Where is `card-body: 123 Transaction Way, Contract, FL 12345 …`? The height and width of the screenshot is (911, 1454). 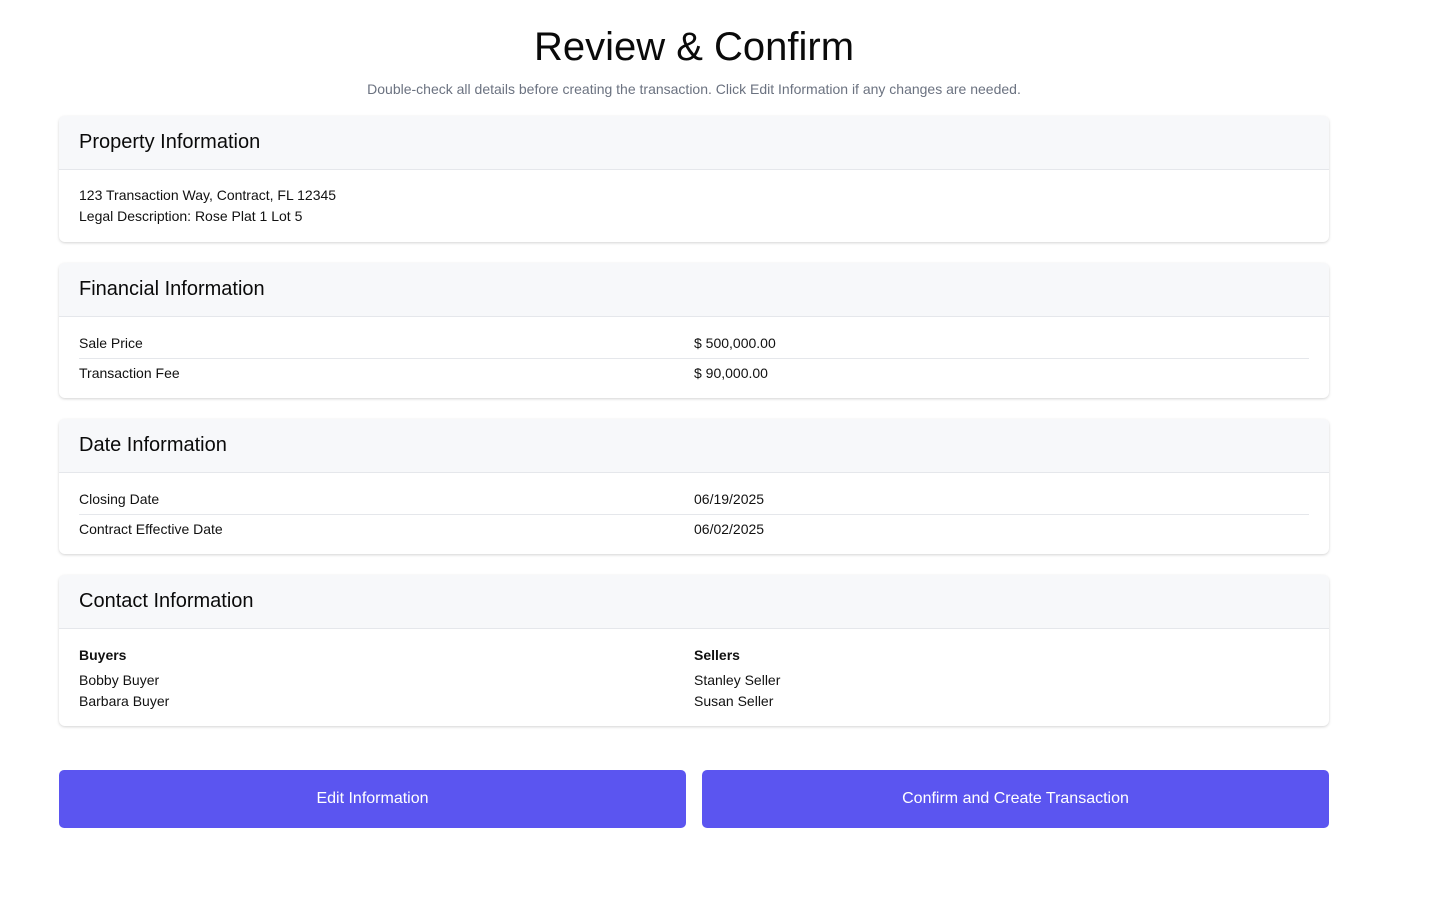 card-body: 123 Transaction Way, Contract, FL 12345 … is located at coordinates (694, 205).